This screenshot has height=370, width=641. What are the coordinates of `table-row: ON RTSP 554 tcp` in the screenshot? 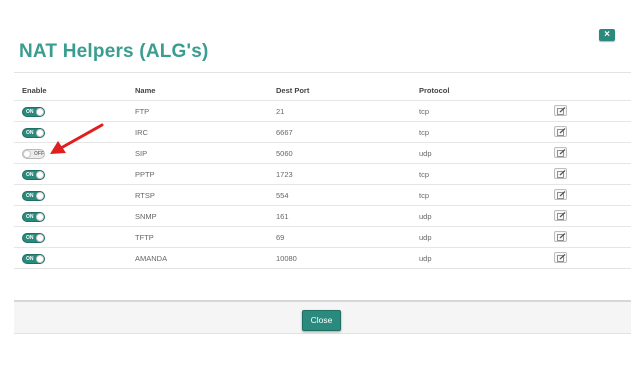 It's located at (322, 194).